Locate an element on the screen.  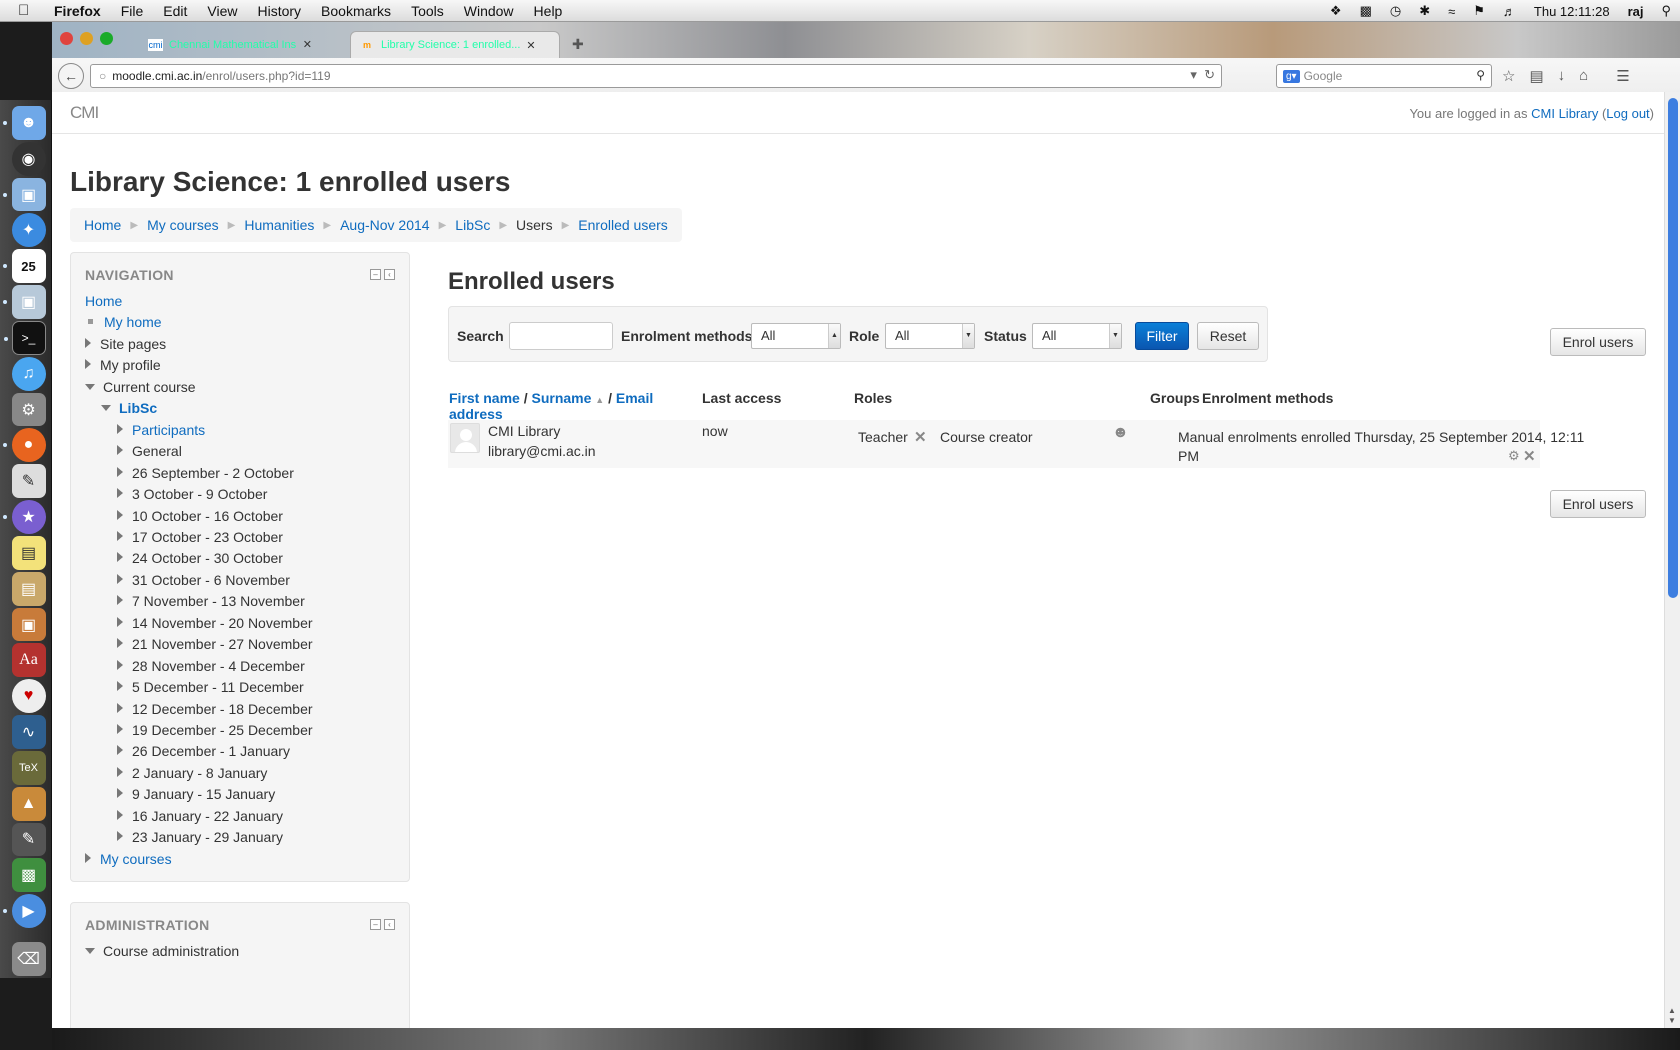
user-name: CMI Library is located at coordinates (524, 431).